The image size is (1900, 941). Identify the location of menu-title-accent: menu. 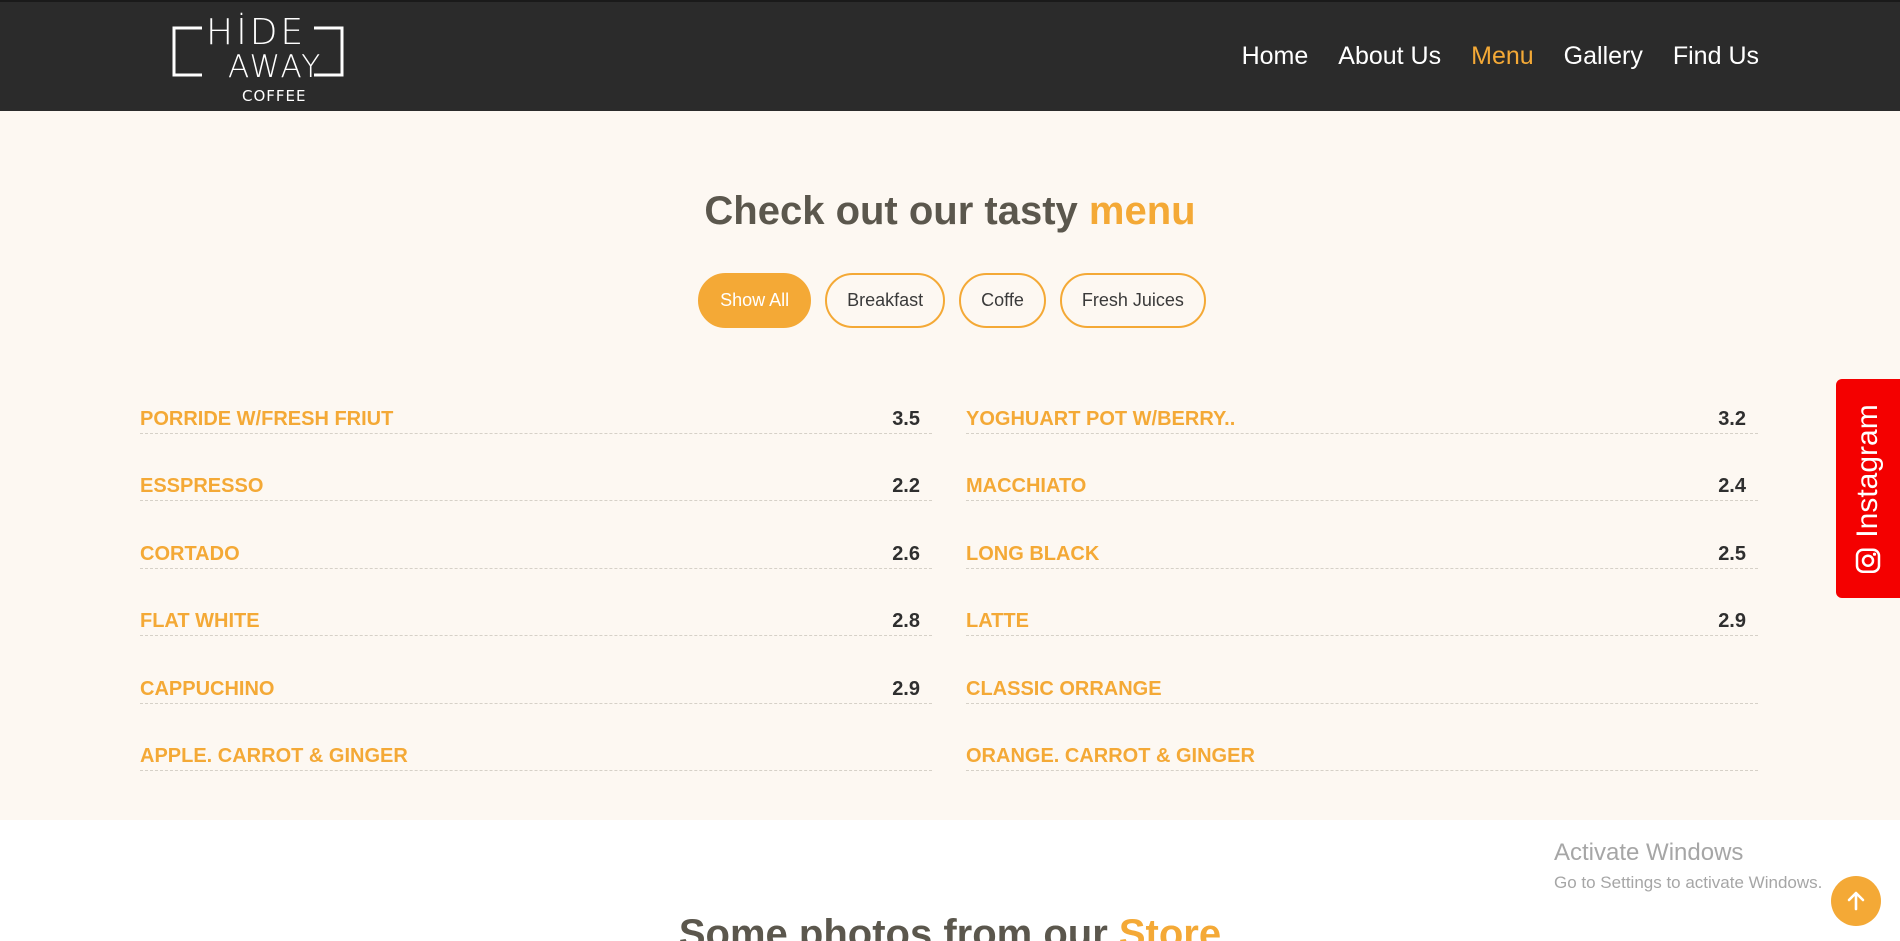
(1142, 211).